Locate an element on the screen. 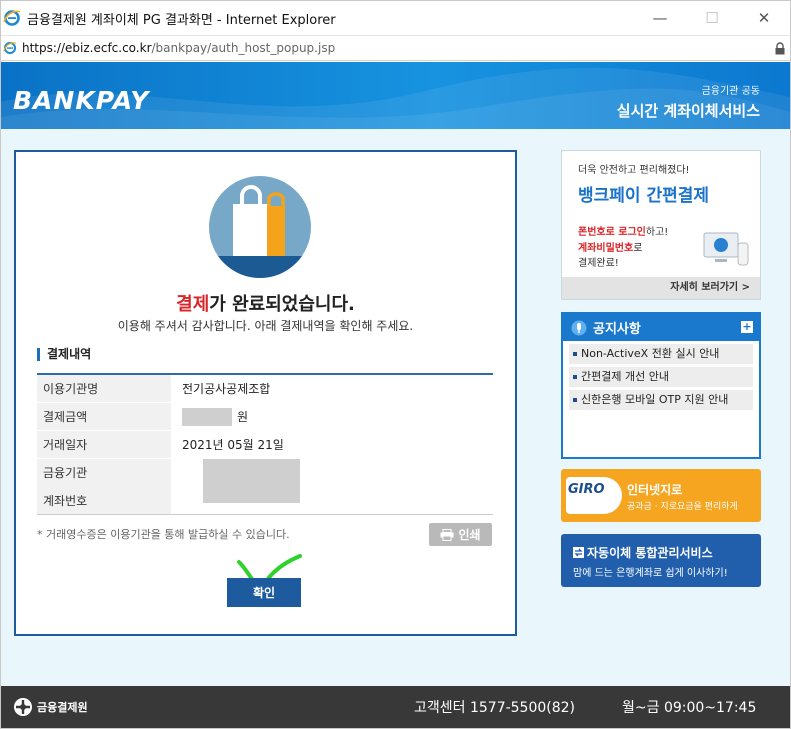 The image size is (791, 729). transfer-icon is located at coordinates (578, 552).